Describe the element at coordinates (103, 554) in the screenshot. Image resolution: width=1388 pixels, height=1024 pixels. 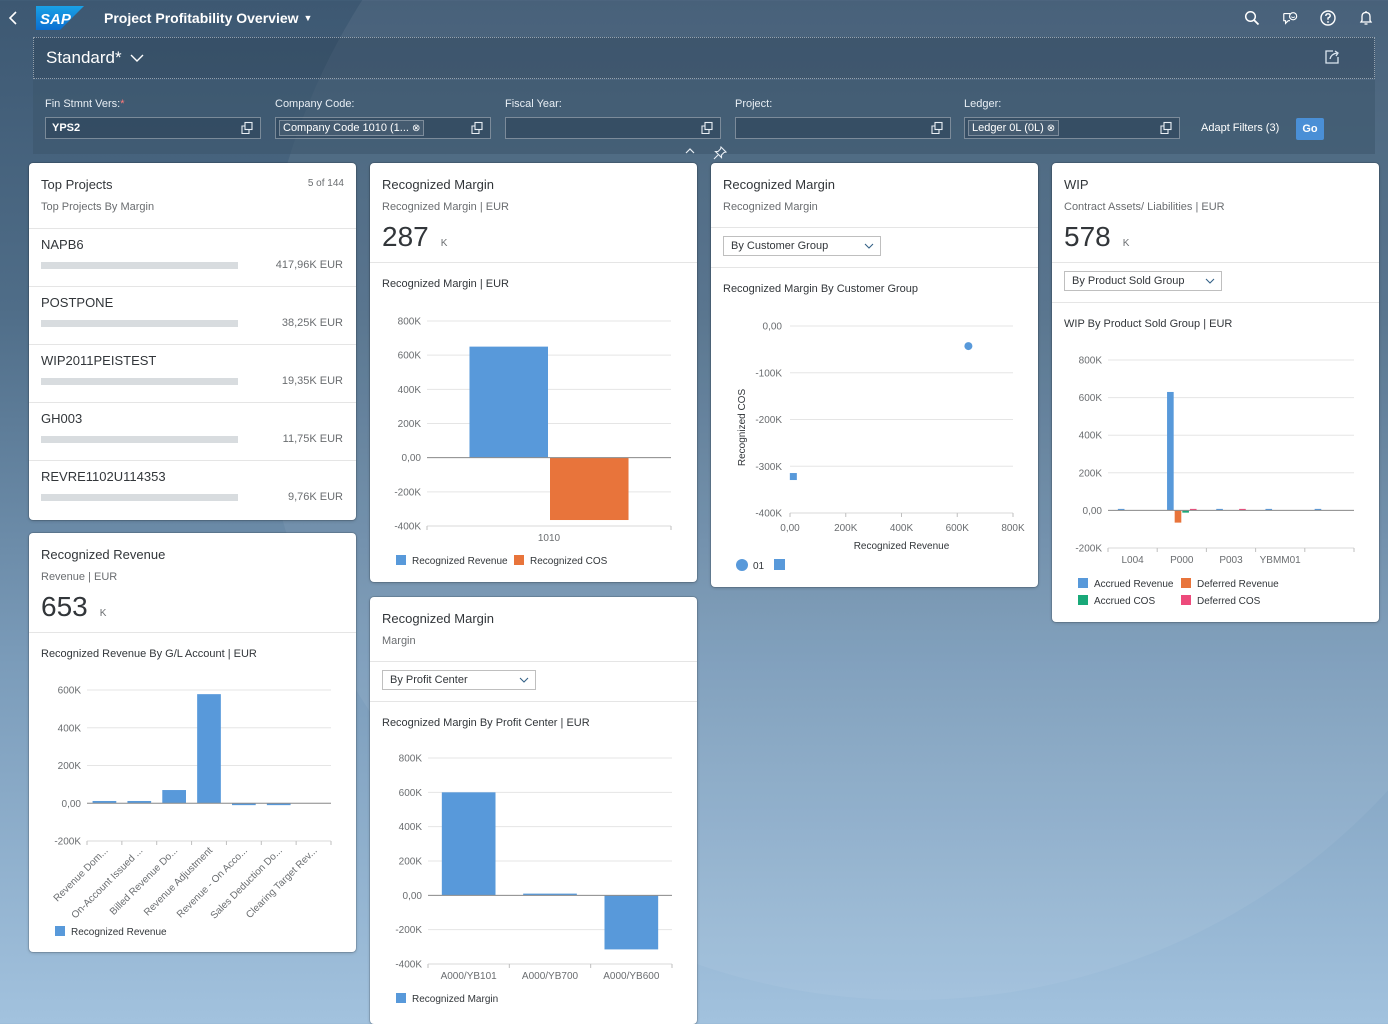
I see `card-title: Recognized Revenue` at that location.